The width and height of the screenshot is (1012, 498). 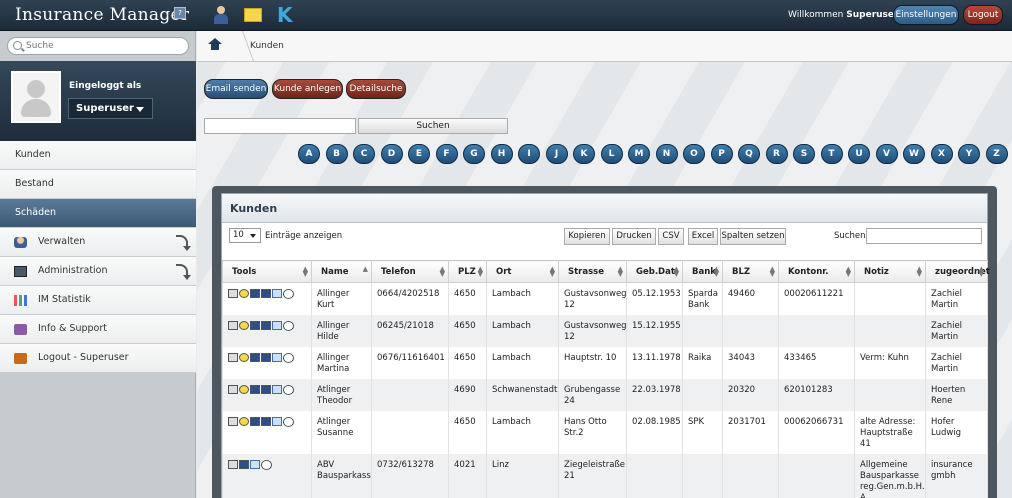 I want to click on sidebar-search, so click(x=98, y=46).